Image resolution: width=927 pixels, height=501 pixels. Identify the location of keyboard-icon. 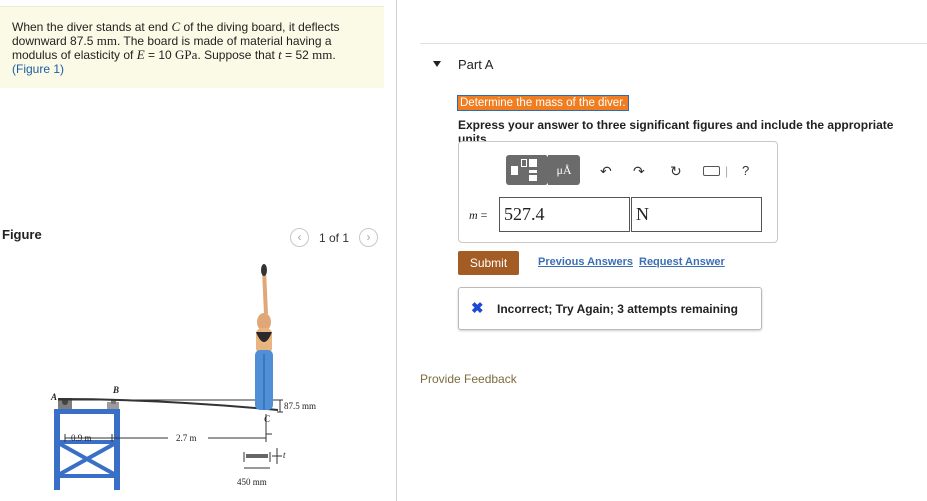
(711, 171).